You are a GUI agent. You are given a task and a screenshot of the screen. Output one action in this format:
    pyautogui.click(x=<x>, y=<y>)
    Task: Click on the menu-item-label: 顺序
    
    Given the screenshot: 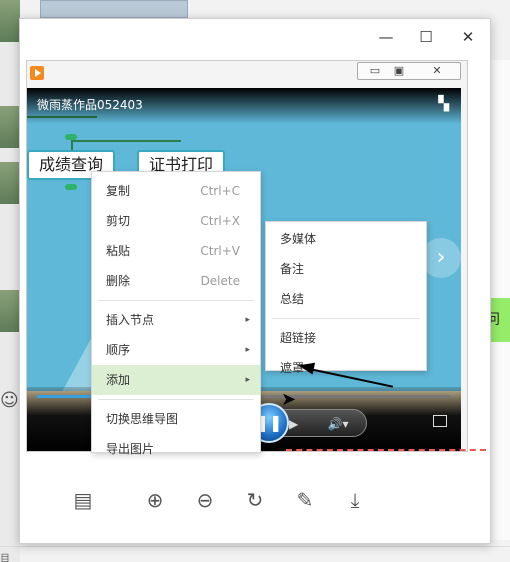 What is the action you would take?
    pyautogui.click(x=118, y=350)
    